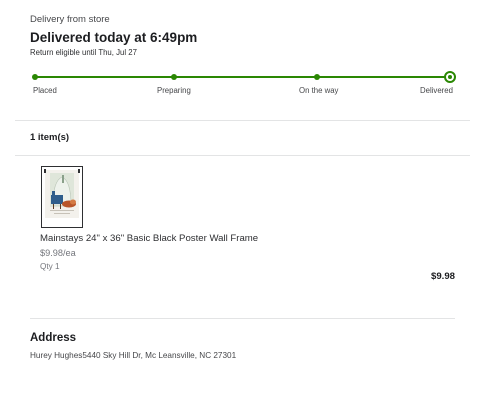  What do you see at coordinates (70, 19) in the screenshot?
I see `delivery-mode-label: Delivery from store` at bounding box center [70, 19].